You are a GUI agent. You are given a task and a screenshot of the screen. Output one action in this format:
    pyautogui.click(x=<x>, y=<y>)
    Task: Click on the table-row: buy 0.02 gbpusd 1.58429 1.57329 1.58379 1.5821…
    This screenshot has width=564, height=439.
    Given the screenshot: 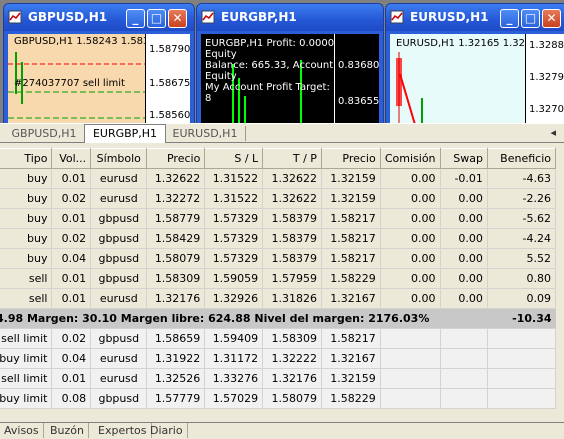 What is the action you would take?
    pyautogui.click(x=278, y=238)
    